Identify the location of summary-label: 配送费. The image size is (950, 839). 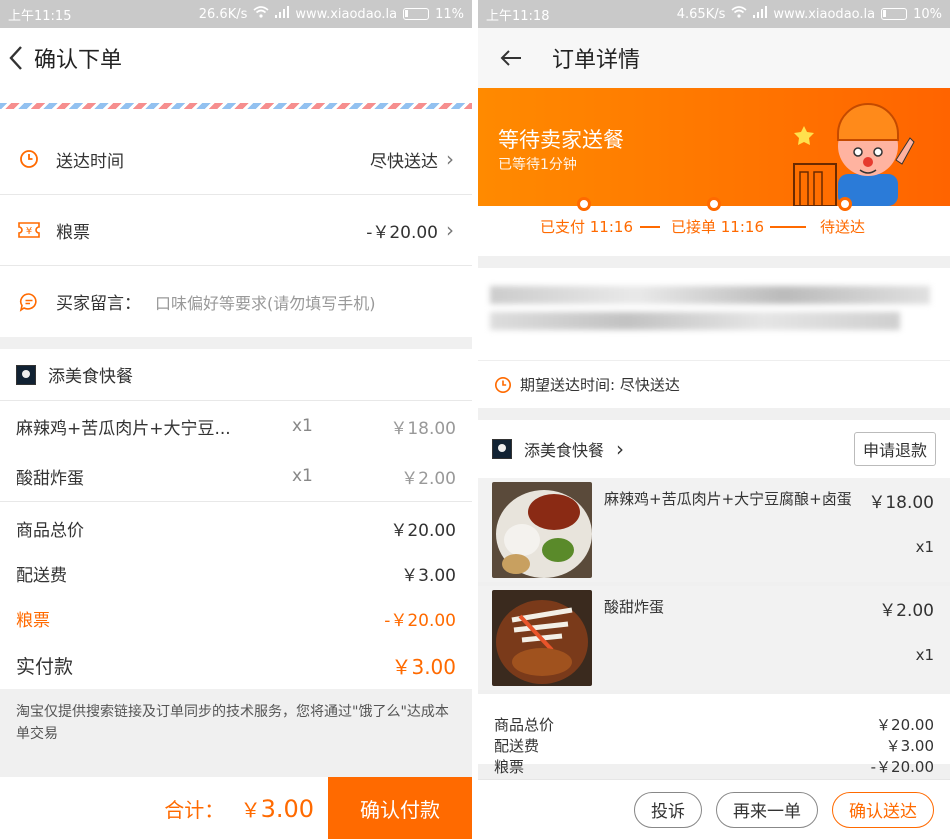
(517, 746).